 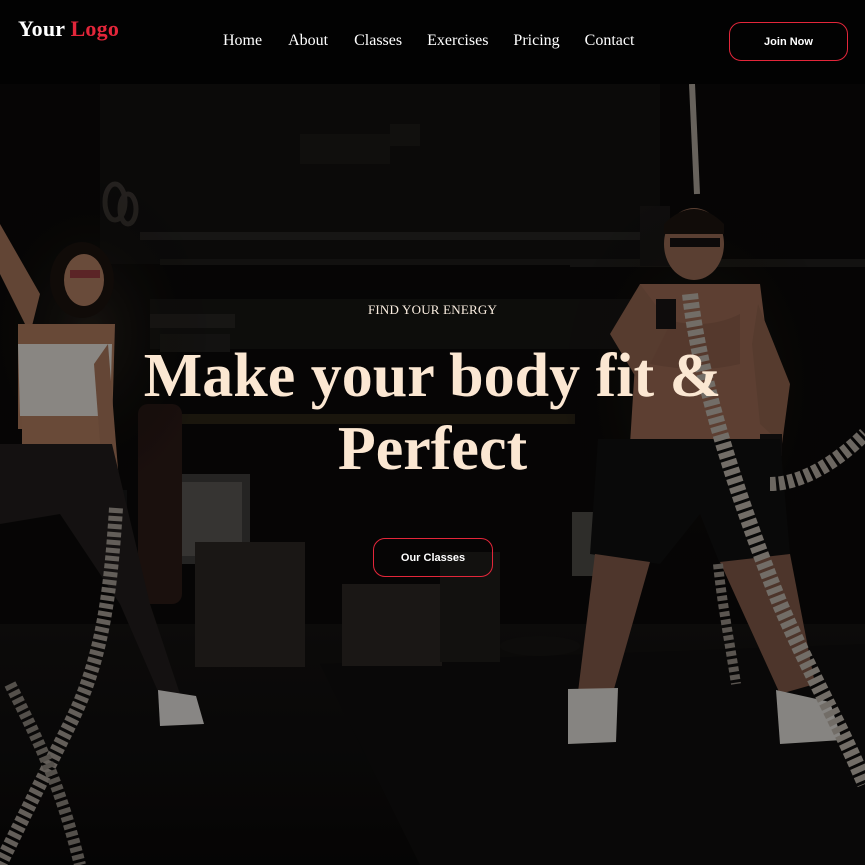 I want to click on nav-item-classes: Classes, so click(x=390, y=41).